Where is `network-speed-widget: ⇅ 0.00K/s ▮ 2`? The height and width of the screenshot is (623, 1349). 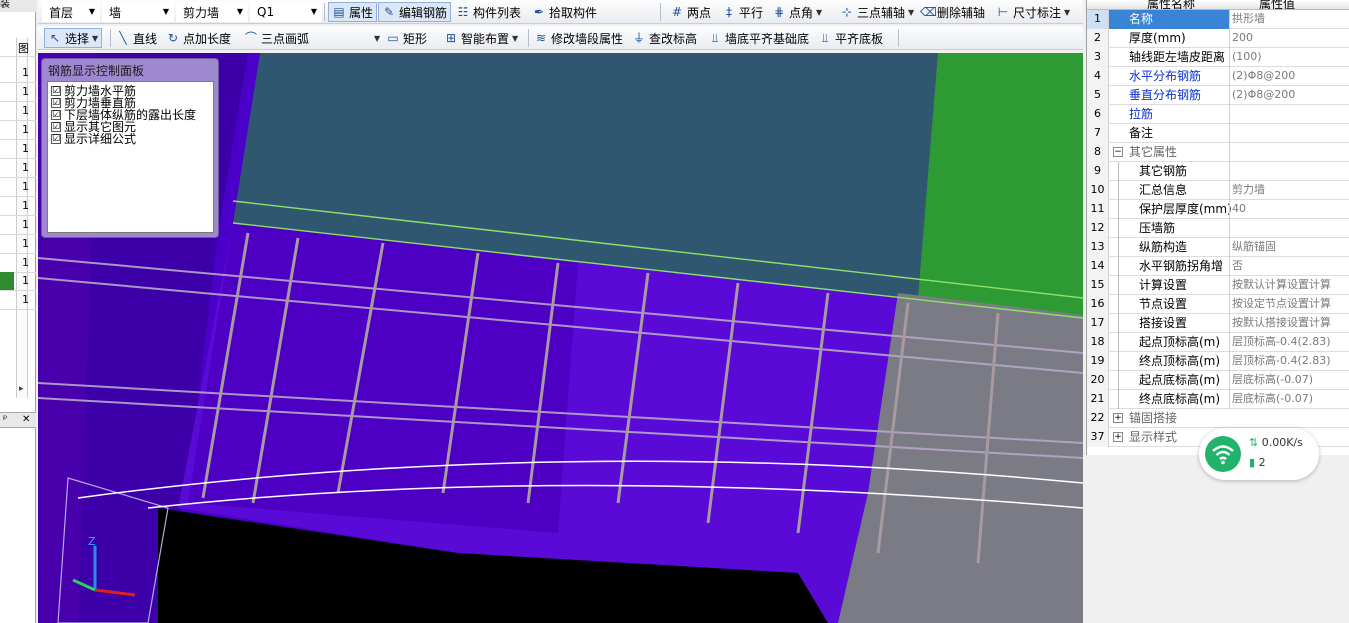
network-speed-widget: ⇅ 0.00K/s ▮ 2 is located at coordinates (1259, 454).